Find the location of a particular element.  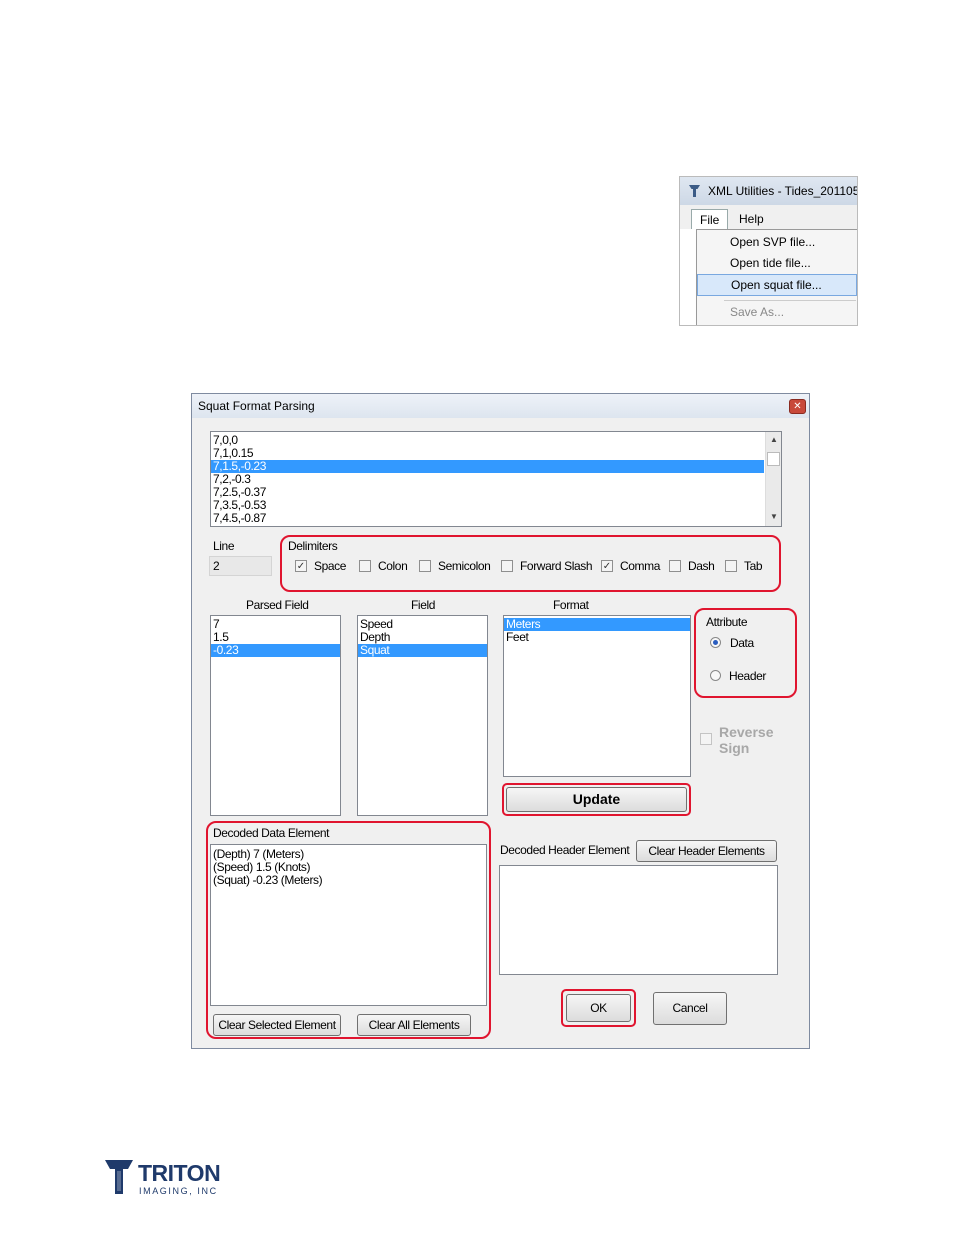

triton-app-icon is located at coordinates (694, 191).